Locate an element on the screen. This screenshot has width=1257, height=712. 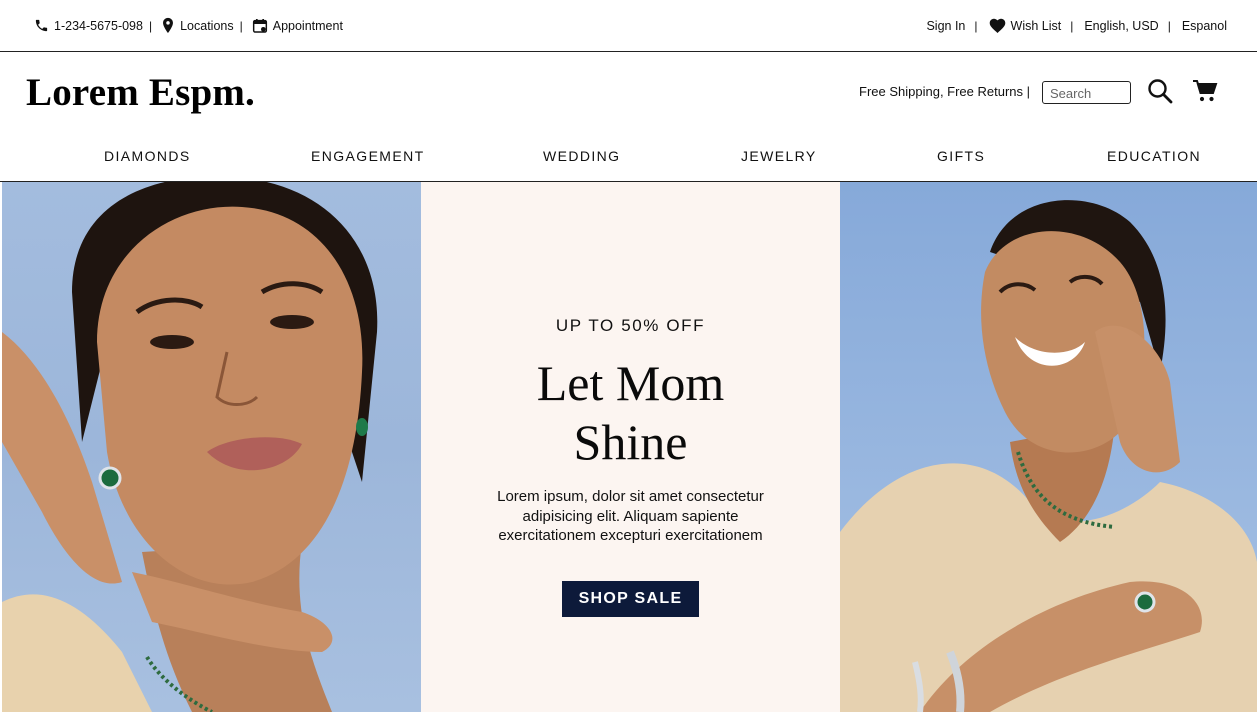
cart-button is located at coordinates (1205, 91).